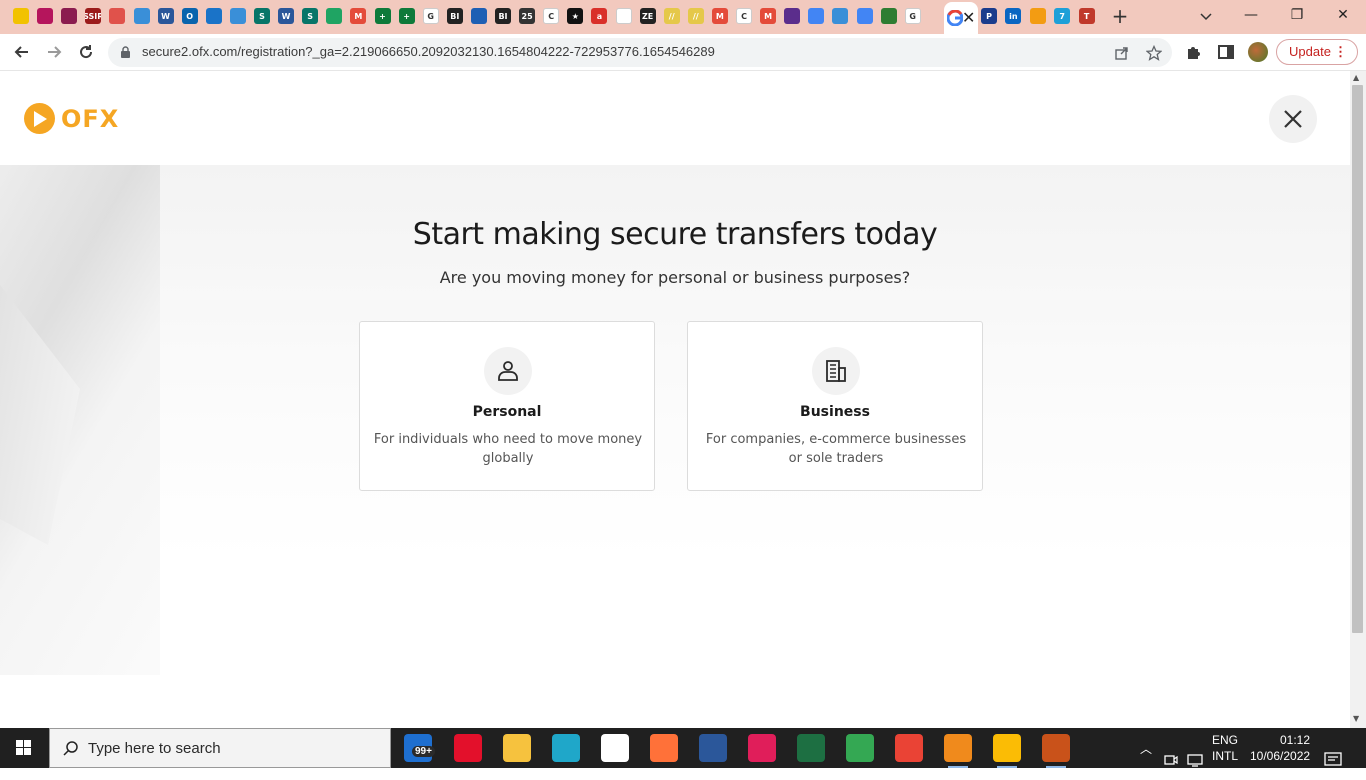 This screenshot has height=780, width=1366. I want to click on browser-tab: 7, so click(1061, 16).